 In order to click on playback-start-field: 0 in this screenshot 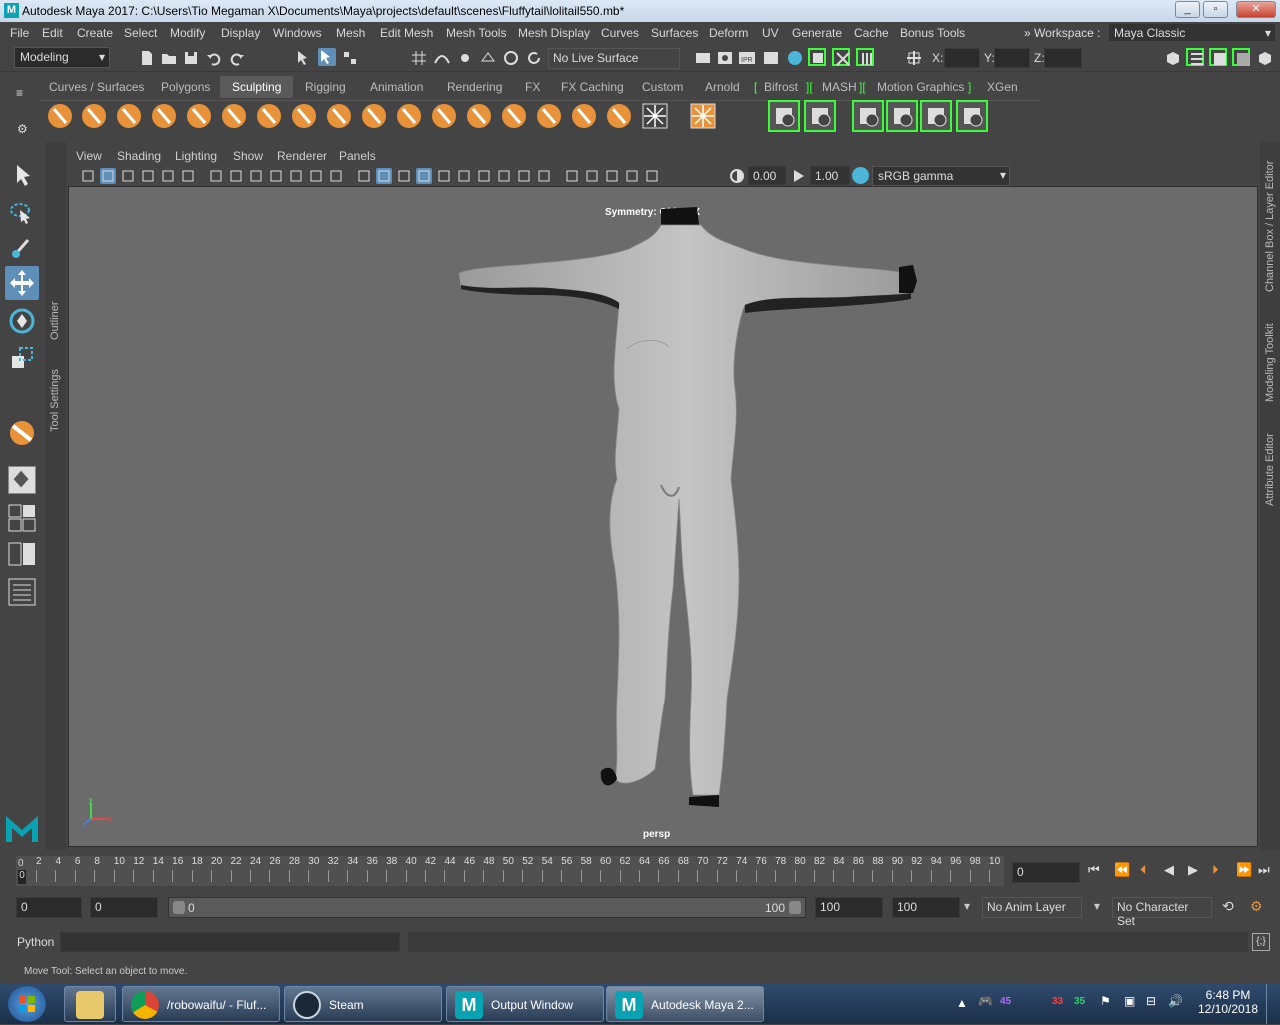, I will do `click(124, 907)`.